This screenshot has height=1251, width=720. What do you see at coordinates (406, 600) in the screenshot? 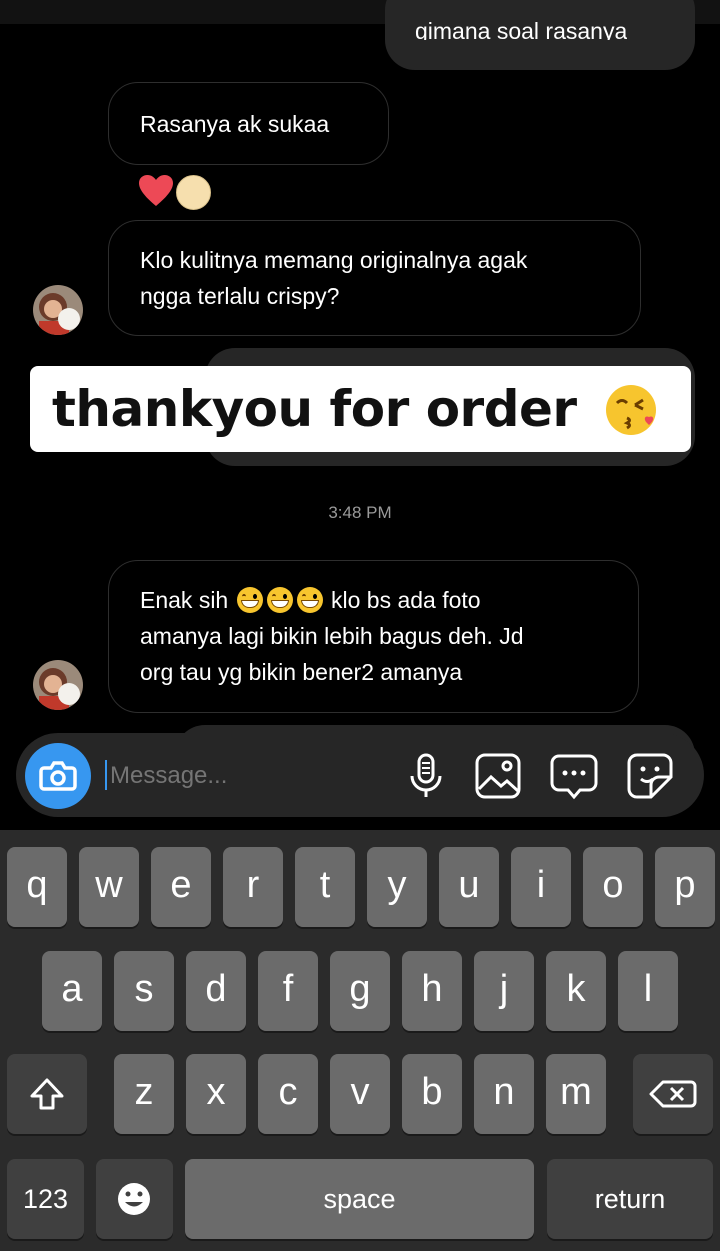
I see `message-text: klo bs ada foto` at bounding box center [406, 600].